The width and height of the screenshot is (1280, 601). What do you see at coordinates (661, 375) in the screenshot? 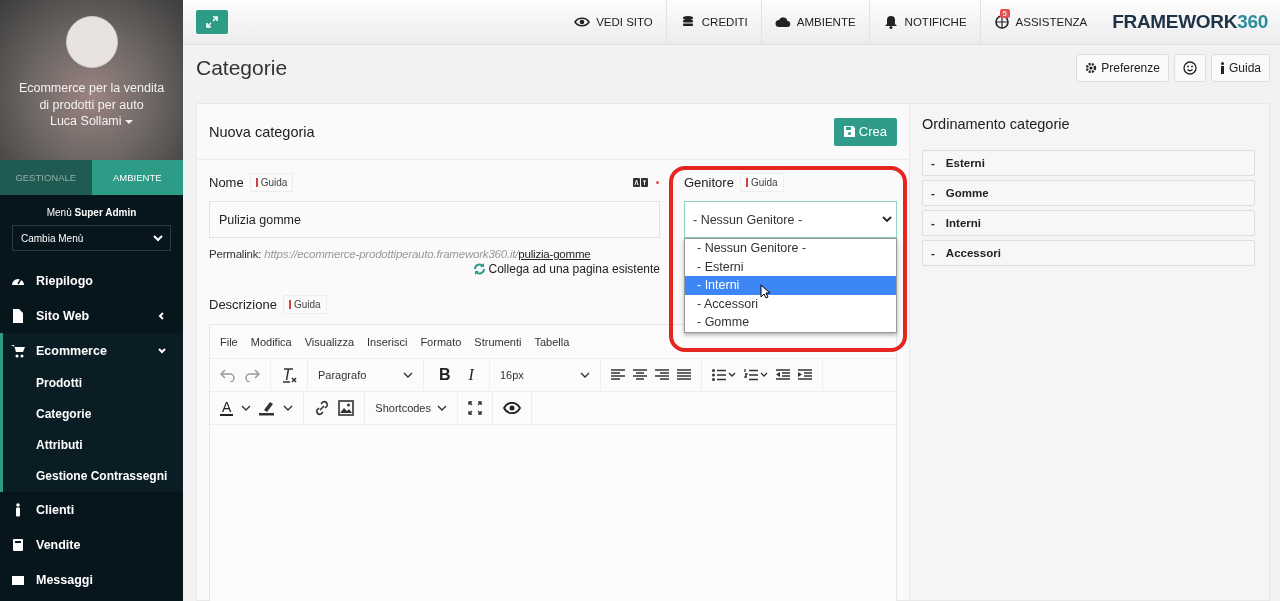
I see `align-right-icon` at bounding box center [661, 375].